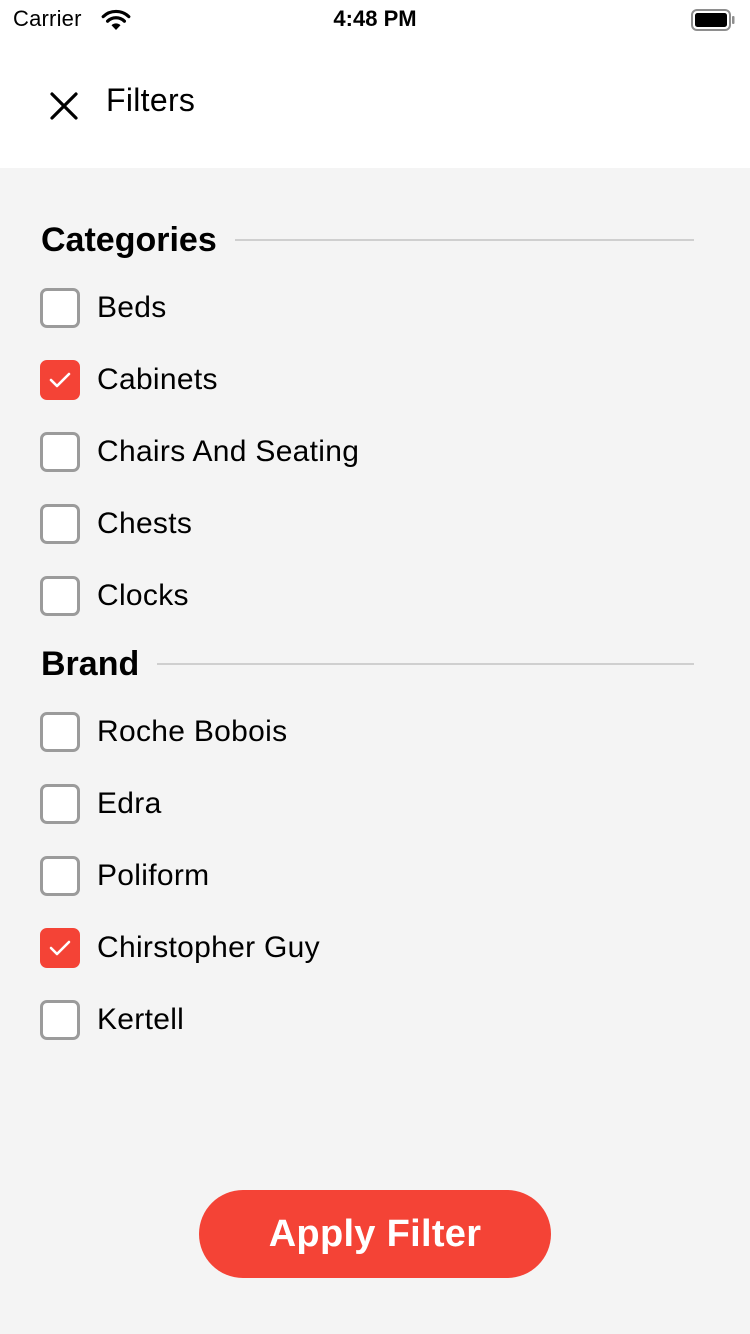 The height and width of the screenshot is (1334, 750). I want to click on option-label: Roche Bobois, so click(192, 731).